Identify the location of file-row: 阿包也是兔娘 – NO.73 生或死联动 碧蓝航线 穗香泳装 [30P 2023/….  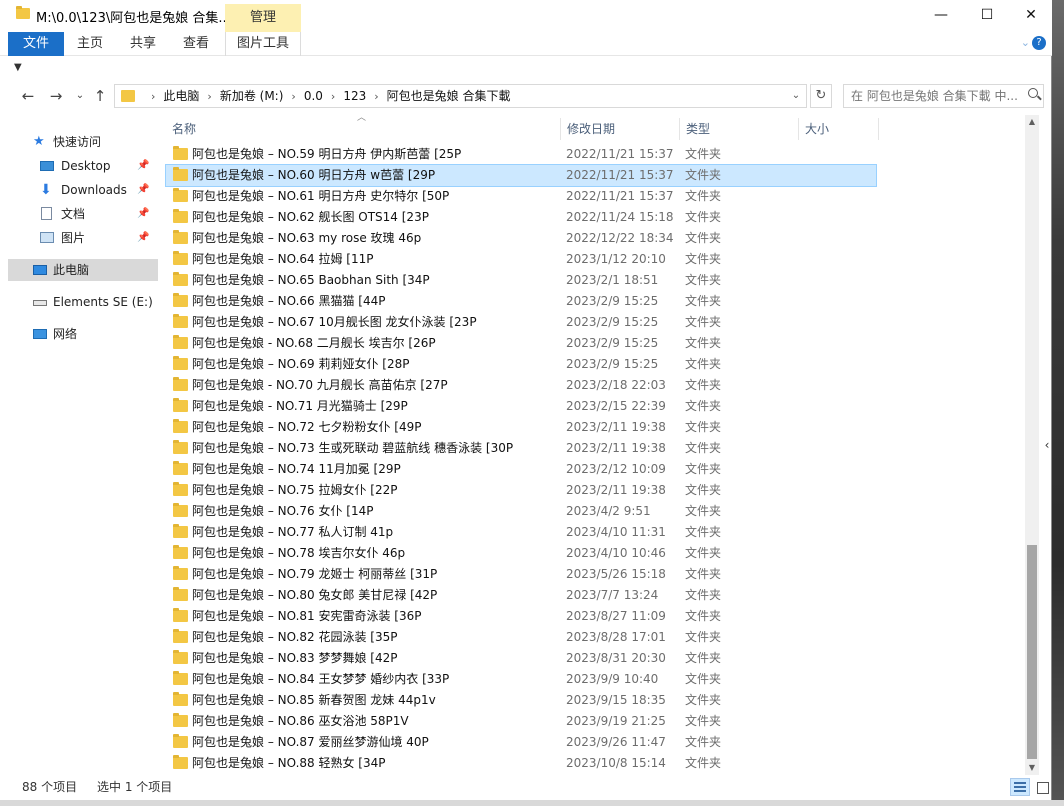
(521, 448).